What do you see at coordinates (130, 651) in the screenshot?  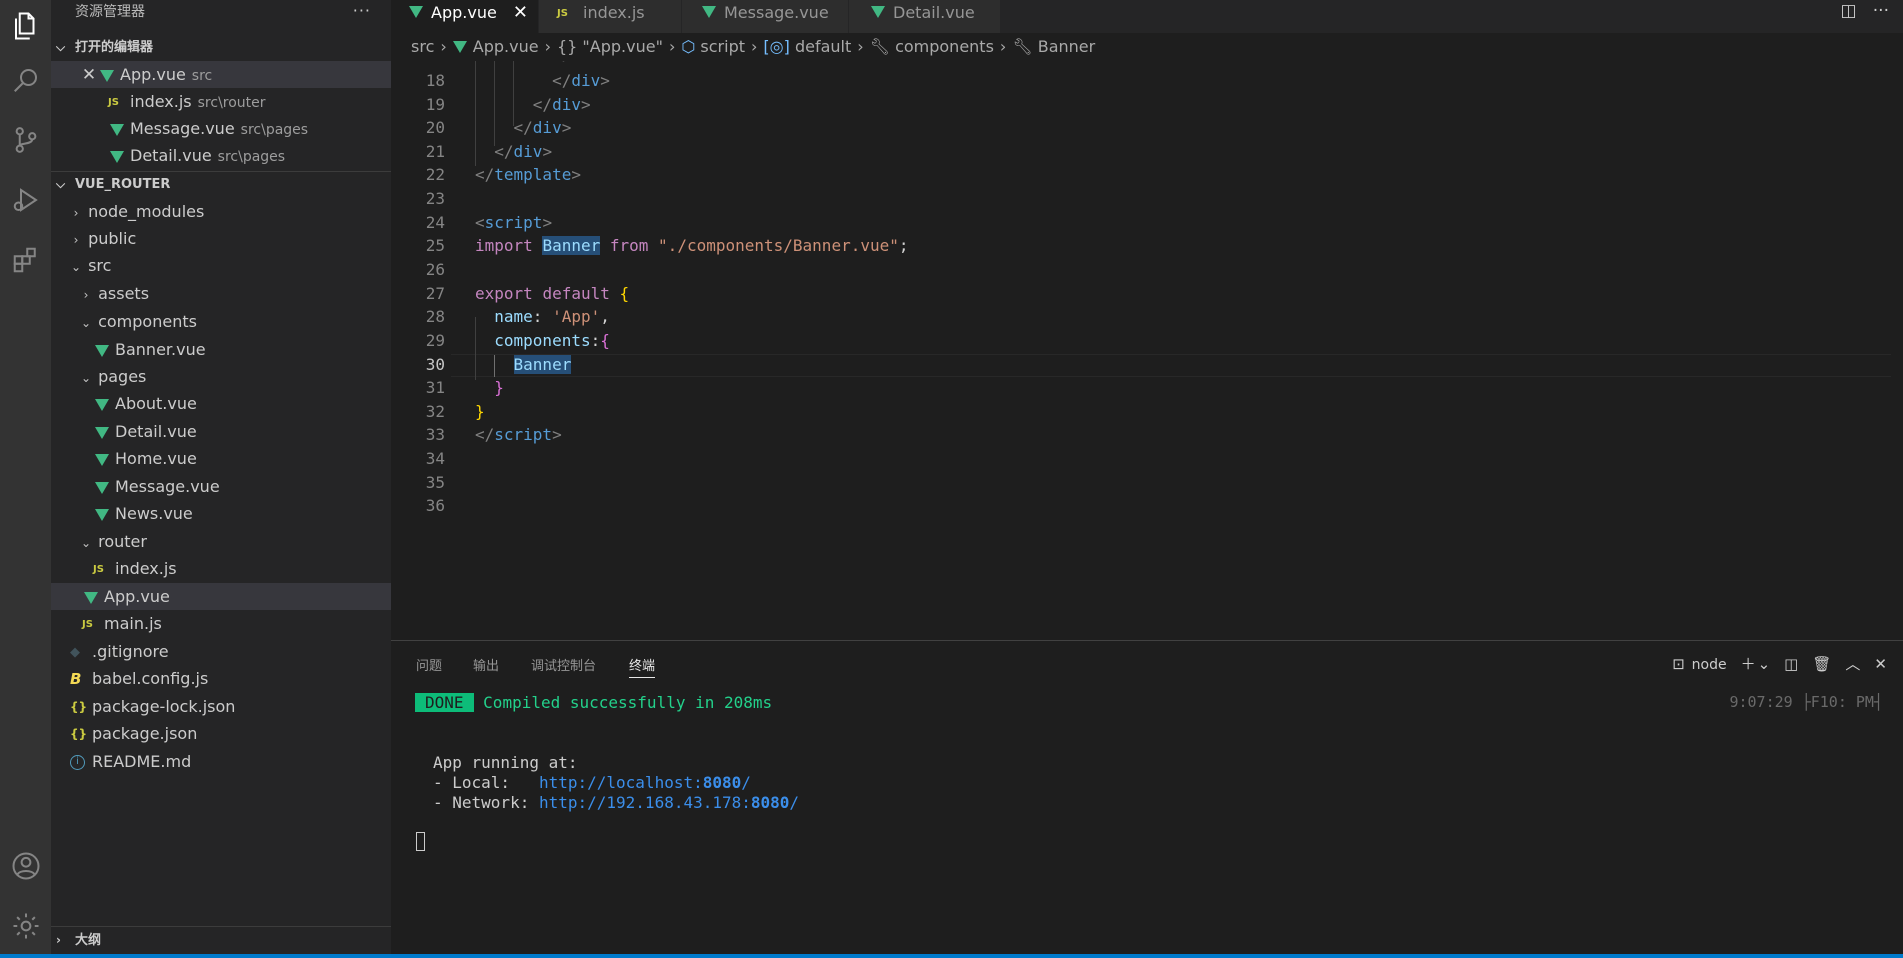 I see `tree-label: .gitignore` at bounding box center [130, 651].